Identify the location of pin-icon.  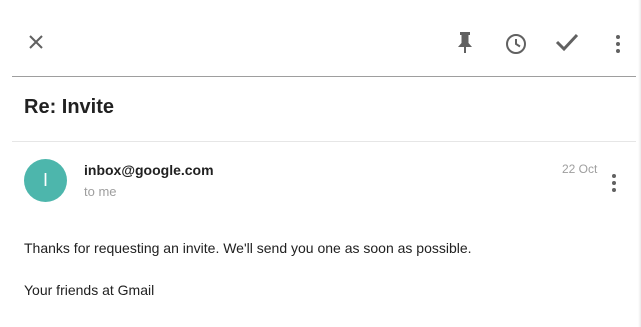
(465, 42).